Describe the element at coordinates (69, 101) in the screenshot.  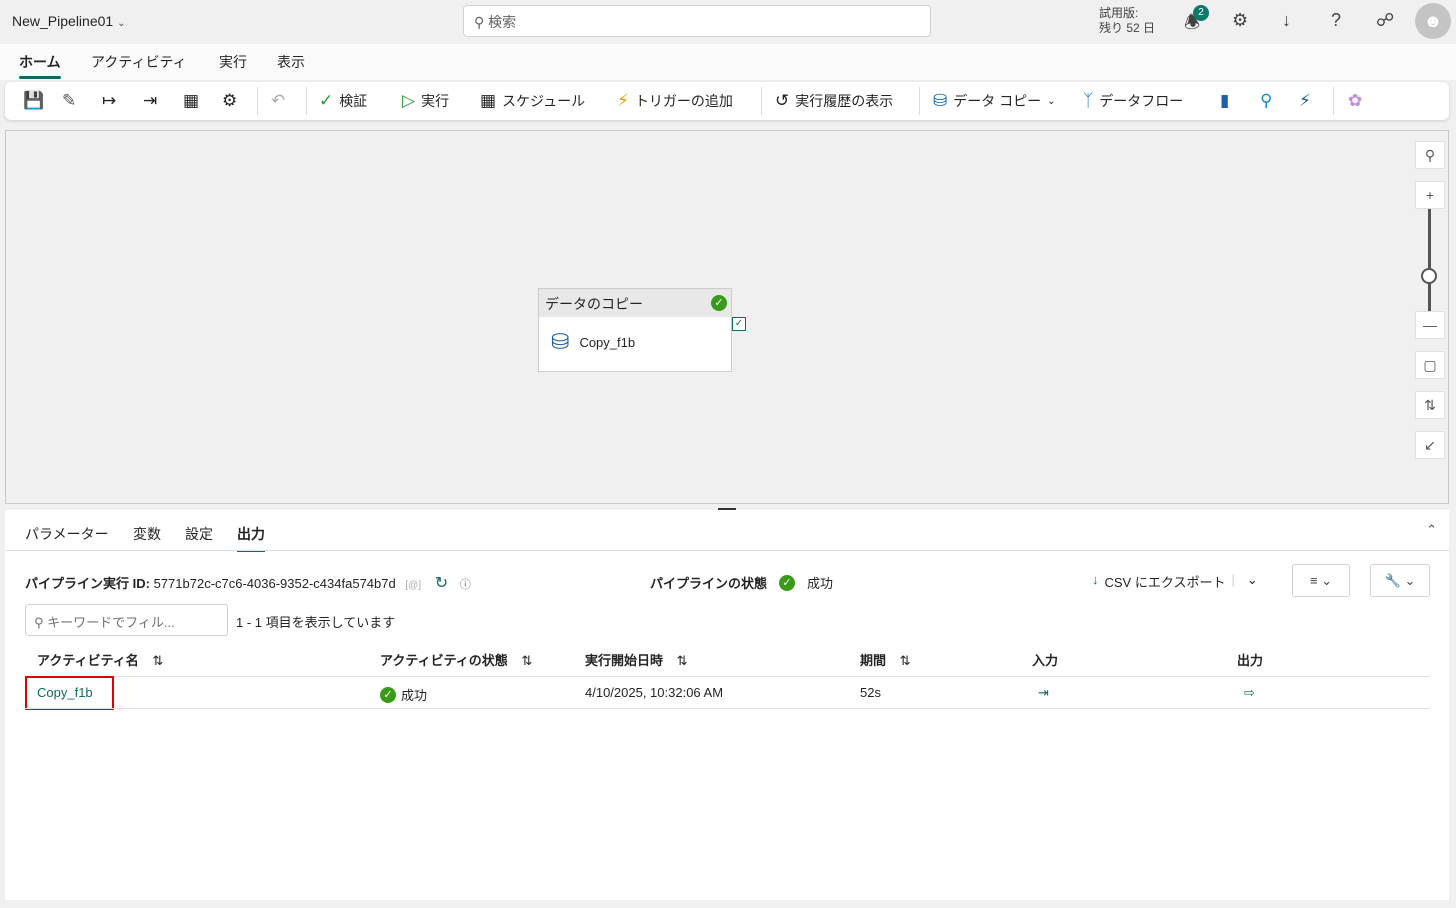
I see `save-as-icon: ✎` at that location.